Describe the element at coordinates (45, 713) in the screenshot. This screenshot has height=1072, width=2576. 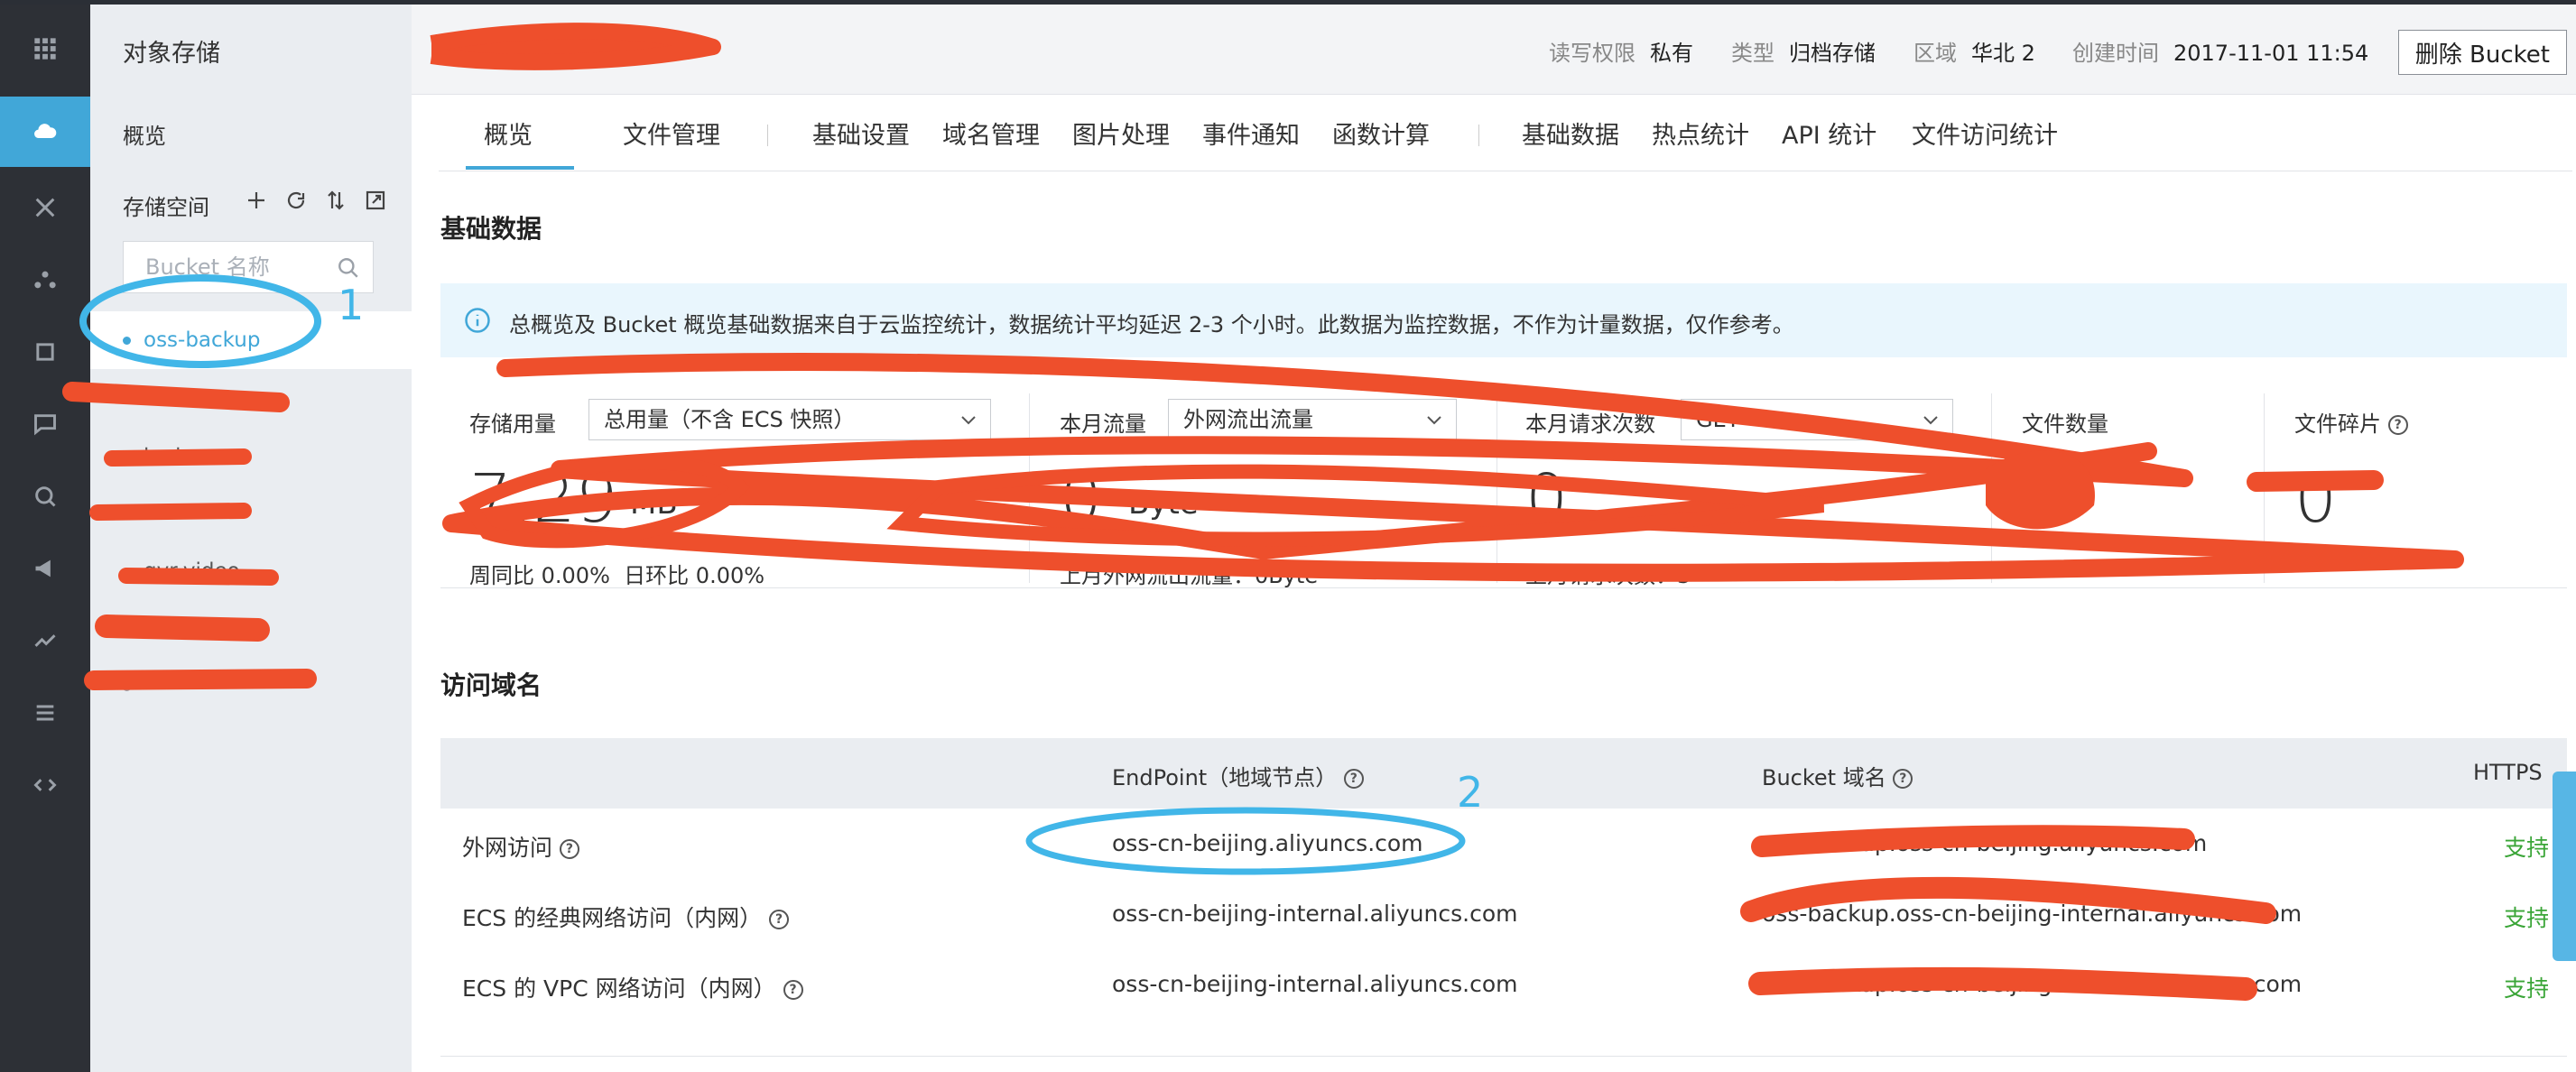
I see `list-icon` at that location.